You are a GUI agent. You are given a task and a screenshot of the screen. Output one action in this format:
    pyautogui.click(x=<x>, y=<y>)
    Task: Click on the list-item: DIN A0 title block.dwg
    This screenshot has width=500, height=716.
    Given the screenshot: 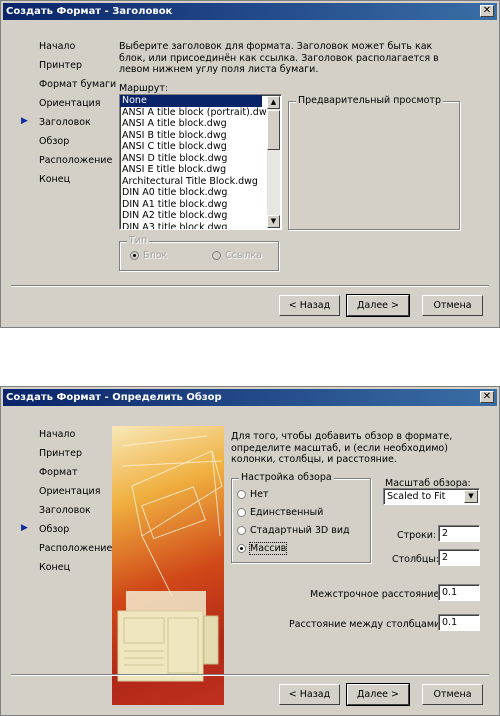 What is the action you would take?
    pyautogui.click(x=200, y=193)
    